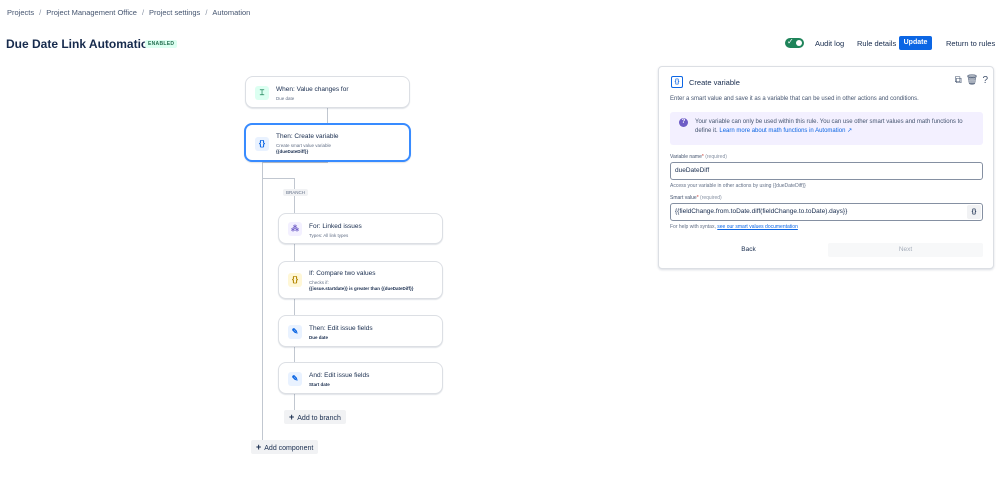 Image resolution: width=999 pixels, height=488 pixels. I want to click on status-badge: ENABLED, so click(161, 44).